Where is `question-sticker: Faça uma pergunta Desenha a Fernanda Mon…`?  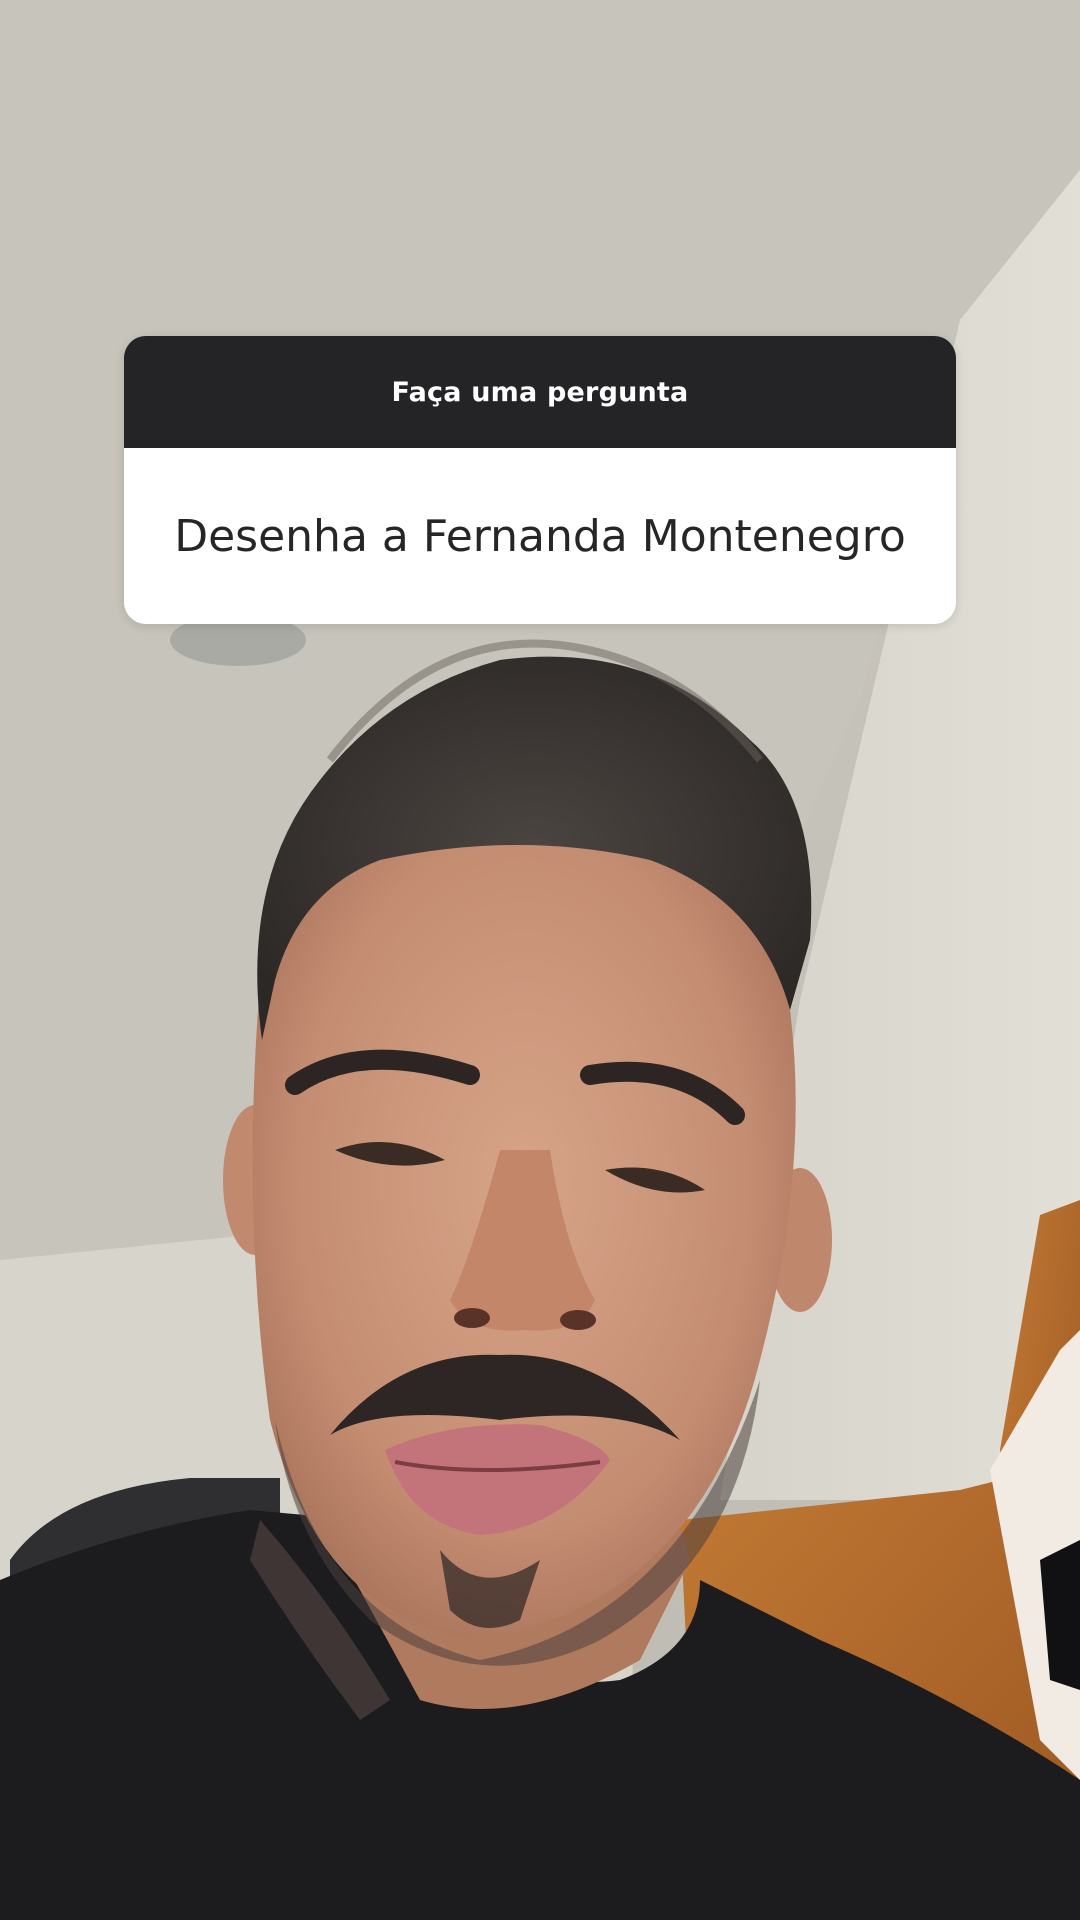 question-sticker: Faça uma pergunta Desenha a Fernanda Mon… is located at coordinates (540, 480).